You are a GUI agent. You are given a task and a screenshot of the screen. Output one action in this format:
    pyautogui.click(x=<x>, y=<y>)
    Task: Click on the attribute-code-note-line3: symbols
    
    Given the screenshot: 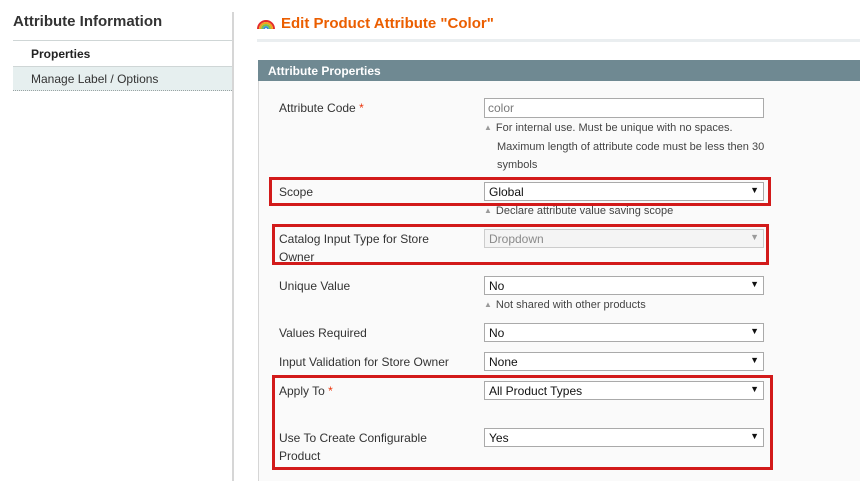 What is the action you would take?
    pyautogui.click(x=517, y=165)
    